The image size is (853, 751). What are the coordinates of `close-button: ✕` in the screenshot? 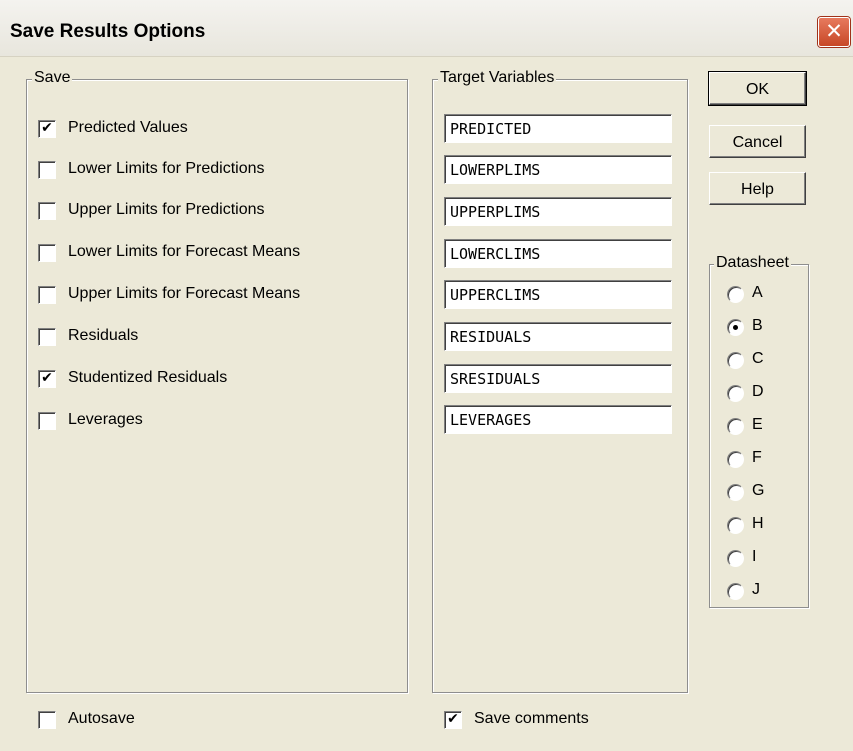 It's located at (834, 32).